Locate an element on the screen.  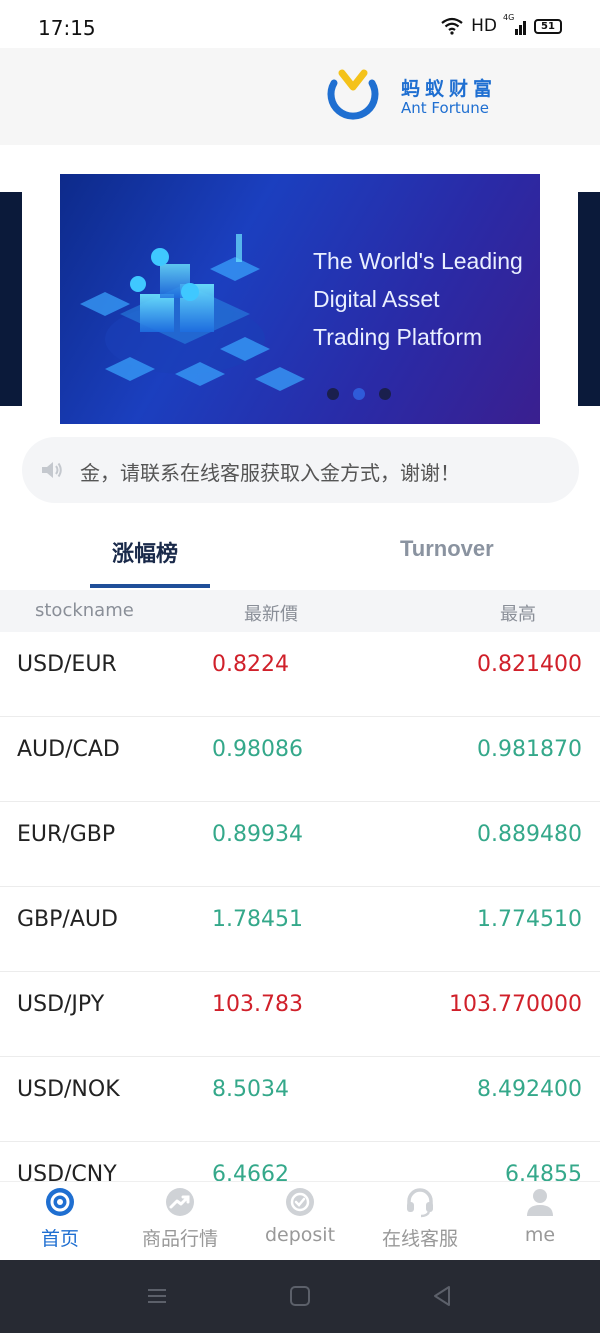
signal-label: 4G is located at coordinates (509, 17).